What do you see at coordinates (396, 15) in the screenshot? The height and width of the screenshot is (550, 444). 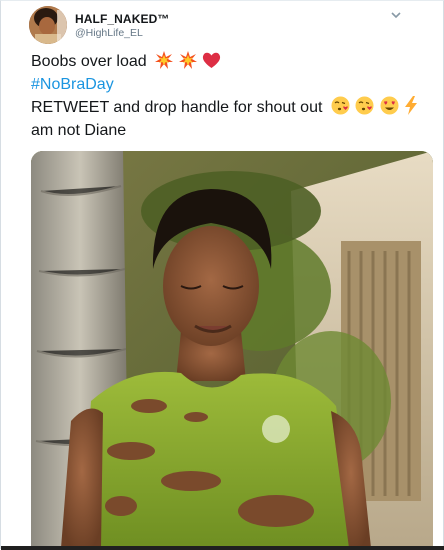 I see `chevron-down-icon` at bounding box center [396, 15].